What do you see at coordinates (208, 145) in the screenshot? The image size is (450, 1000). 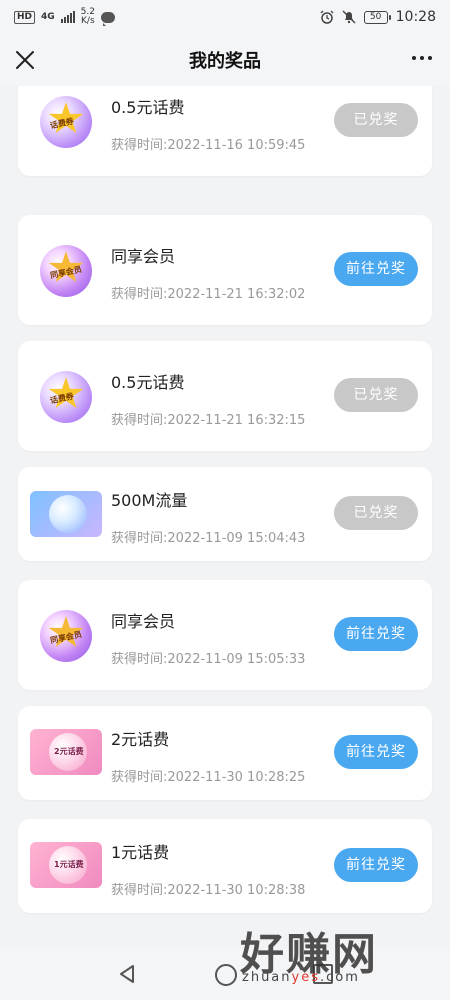 I see `prize-time: 获得时间:2022-11-16 10:59:45` at bounding box center [208, 145].